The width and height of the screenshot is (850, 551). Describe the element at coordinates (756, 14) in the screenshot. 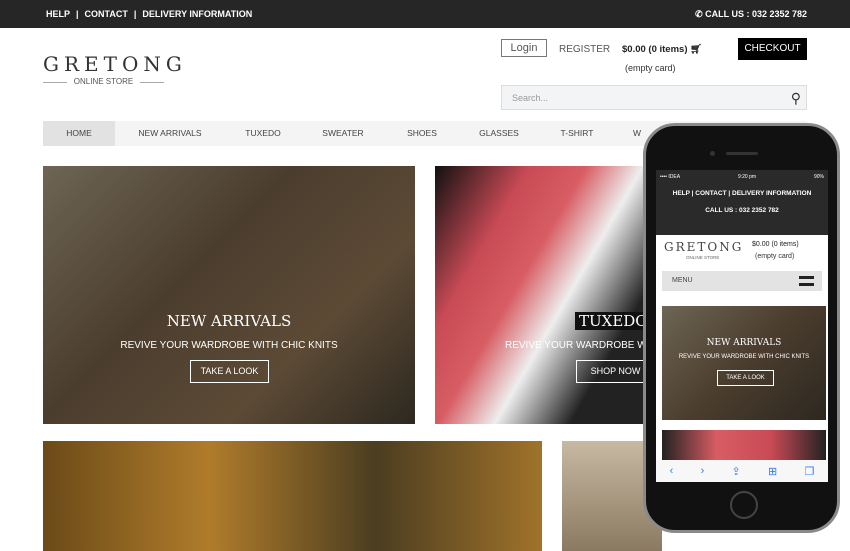

I see `call-us-text: CALL US : 032 2352 782` at that location.